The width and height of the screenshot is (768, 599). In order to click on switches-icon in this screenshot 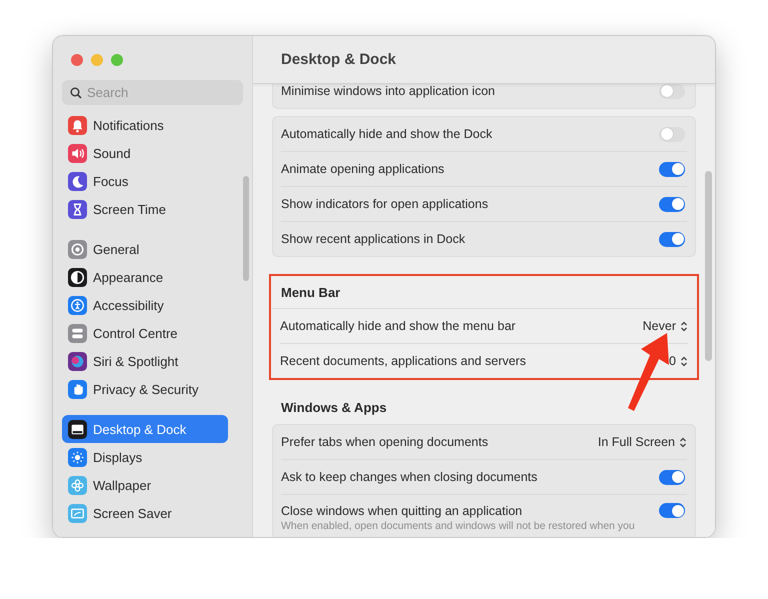, I will do `click(77, 333)`.